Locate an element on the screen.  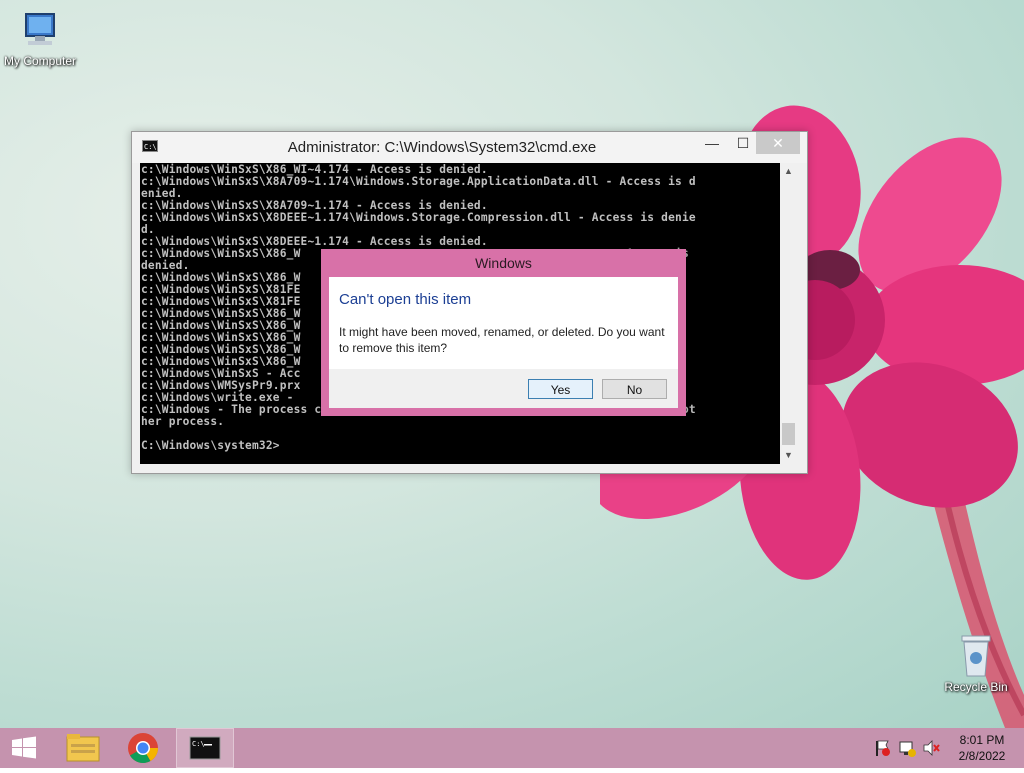
recycle-bin-label: Recycle Bin is located at coordinates (976, 687).